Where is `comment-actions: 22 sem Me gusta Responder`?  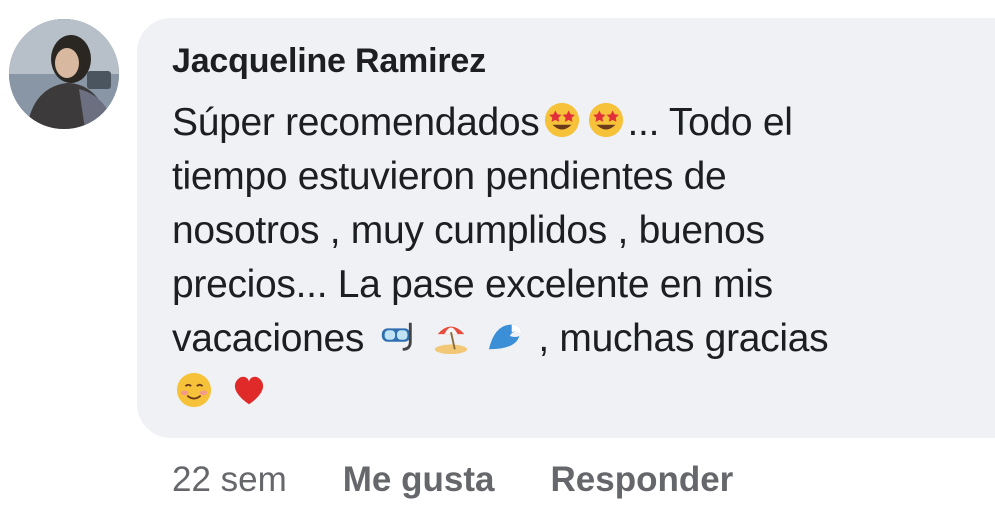 comment-actions: 22 sem Me gusta Responder is located at coordinates (452, 480).